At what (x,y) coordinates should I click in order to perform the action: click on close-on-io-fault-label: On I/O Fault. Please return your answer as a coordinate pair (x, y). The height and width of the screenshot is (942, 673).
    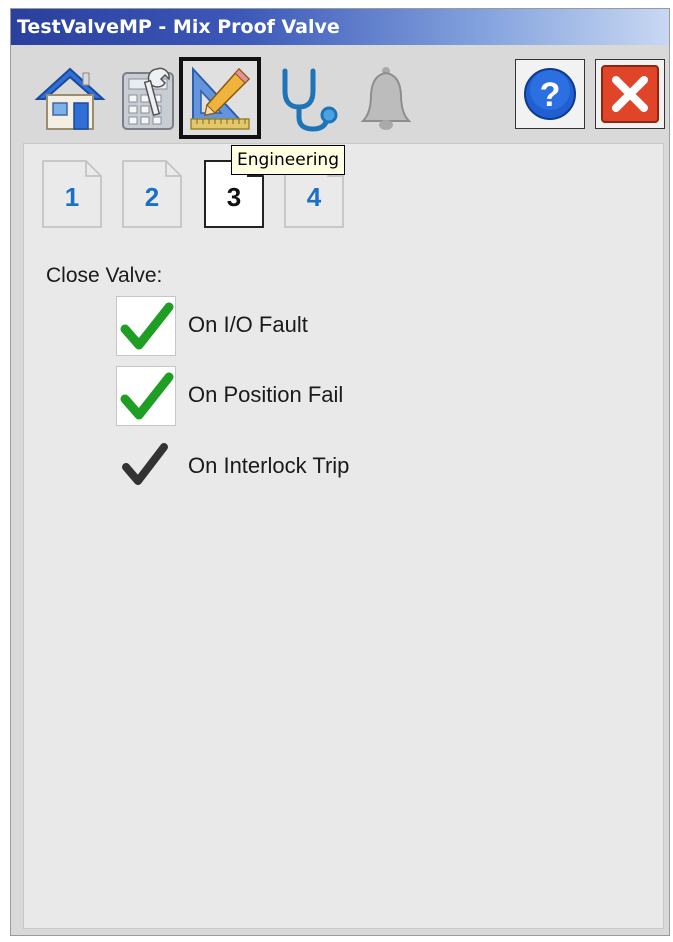
    Looking at the image, I should click on (248, 324).